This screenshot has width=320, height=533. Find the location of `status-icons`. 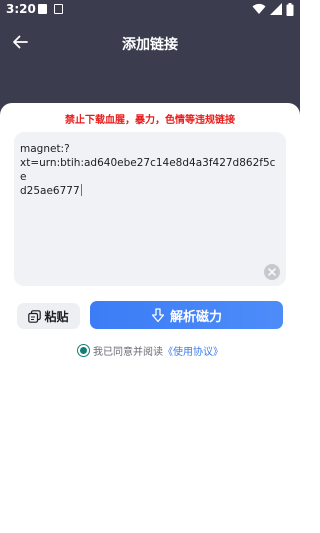

status-icons is located at coordinates (273, 10).